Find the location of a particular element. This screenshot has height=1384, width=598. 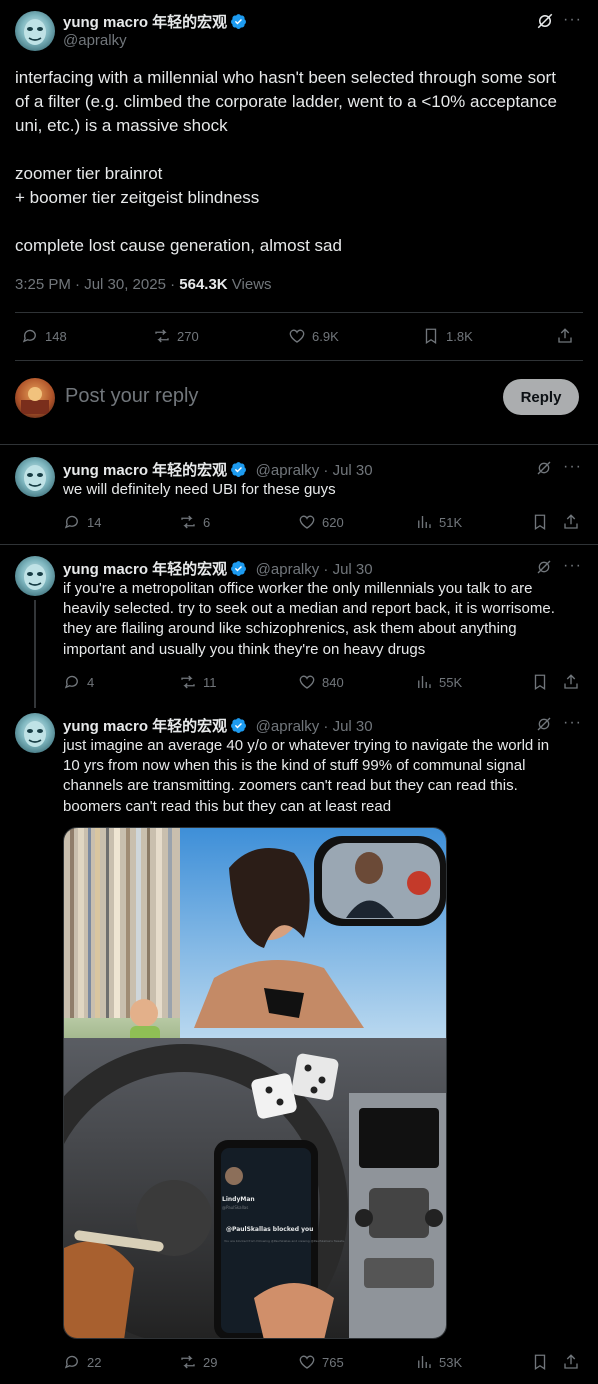

views-button: 53K is located at coordinates (438, 1362).